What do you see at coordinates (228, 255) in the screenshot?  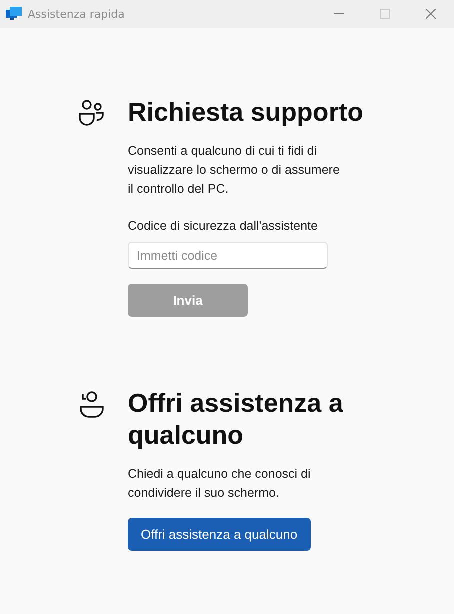 I see `code-input-field: Immetti codice` at bounding box center [228, 255].